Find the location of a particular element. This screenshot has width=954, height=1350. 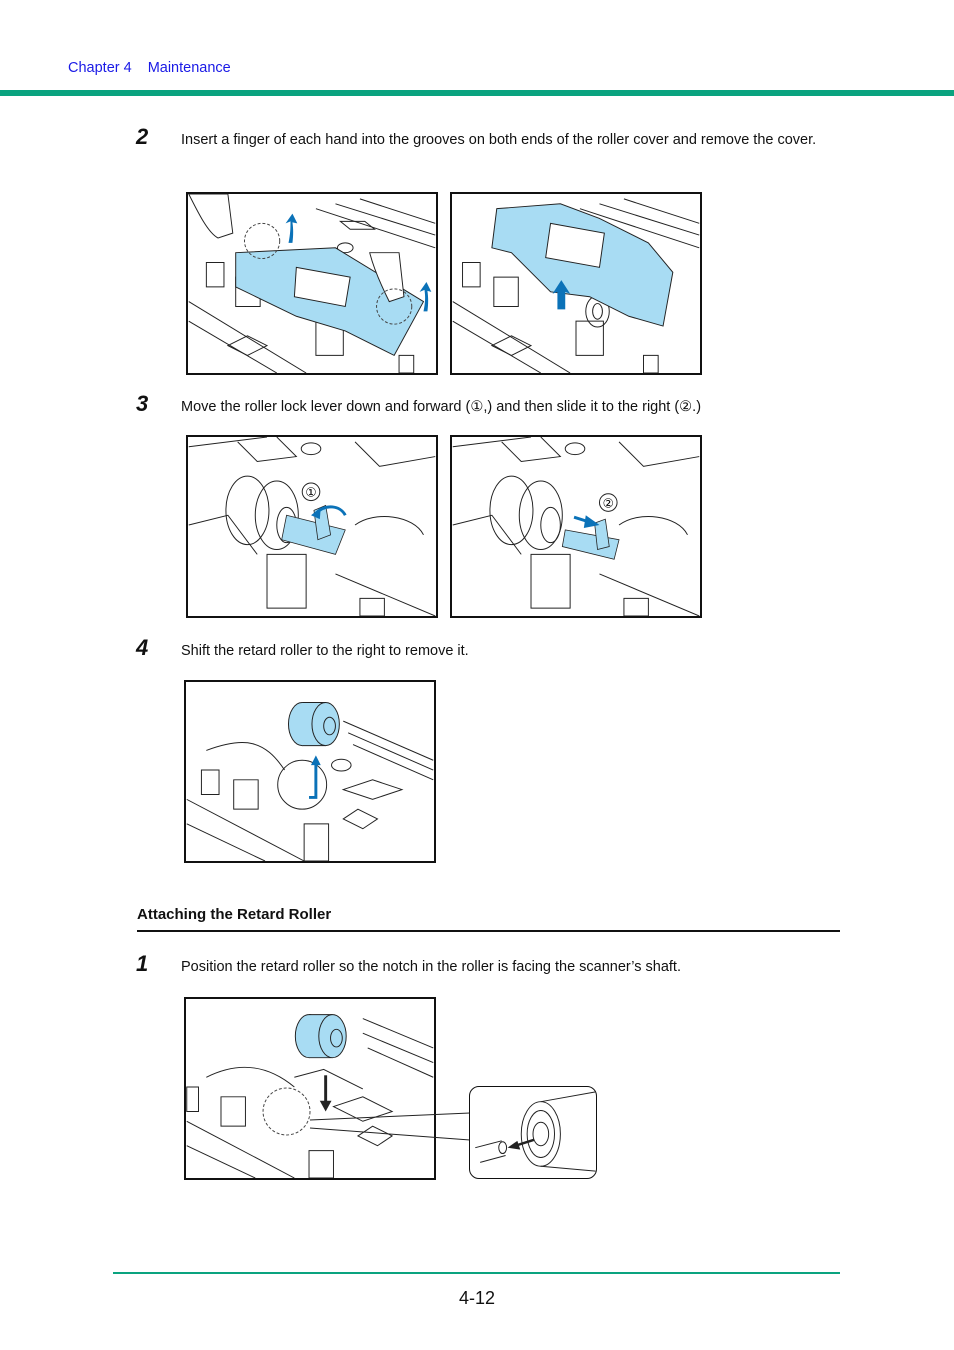

callout-label-2: ② is located at coordinates (608, 502).